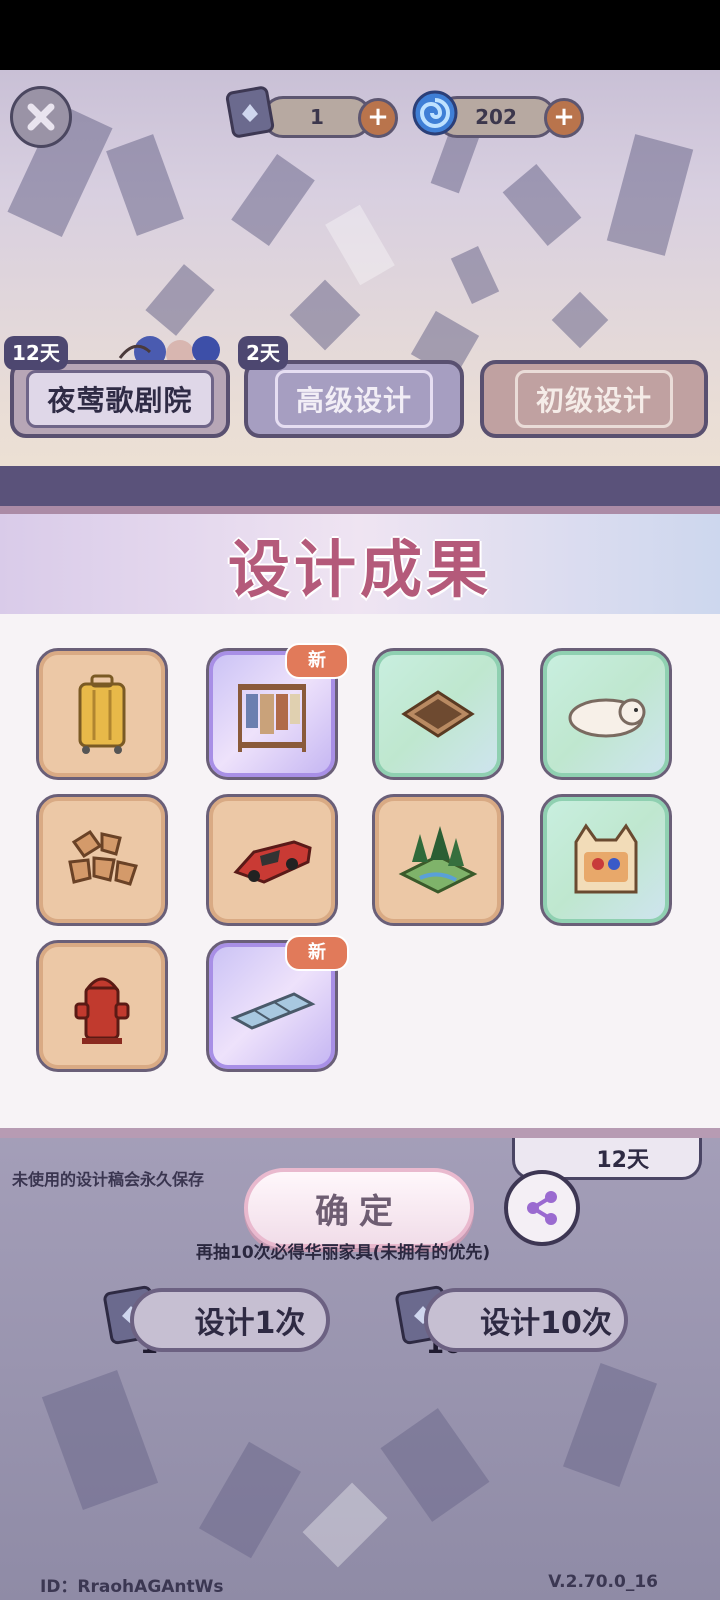 The image size is (720, 1600). Describe the element at coordinates (564, 118) in the screenshot. I see `add-swirl-button: +` at that location.